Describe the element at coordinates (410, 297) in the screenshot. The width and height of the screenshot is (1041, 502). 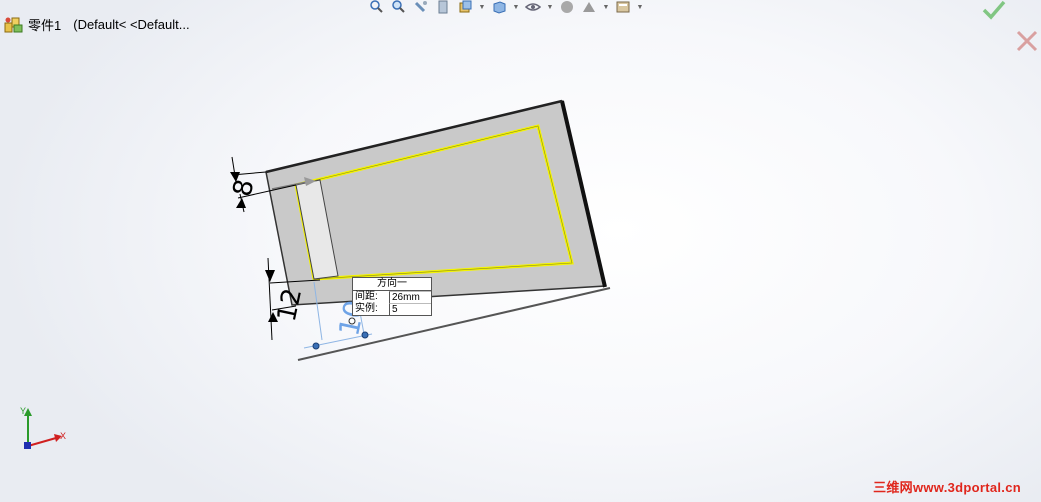
I see `spacing-field: 26mm` at that location.